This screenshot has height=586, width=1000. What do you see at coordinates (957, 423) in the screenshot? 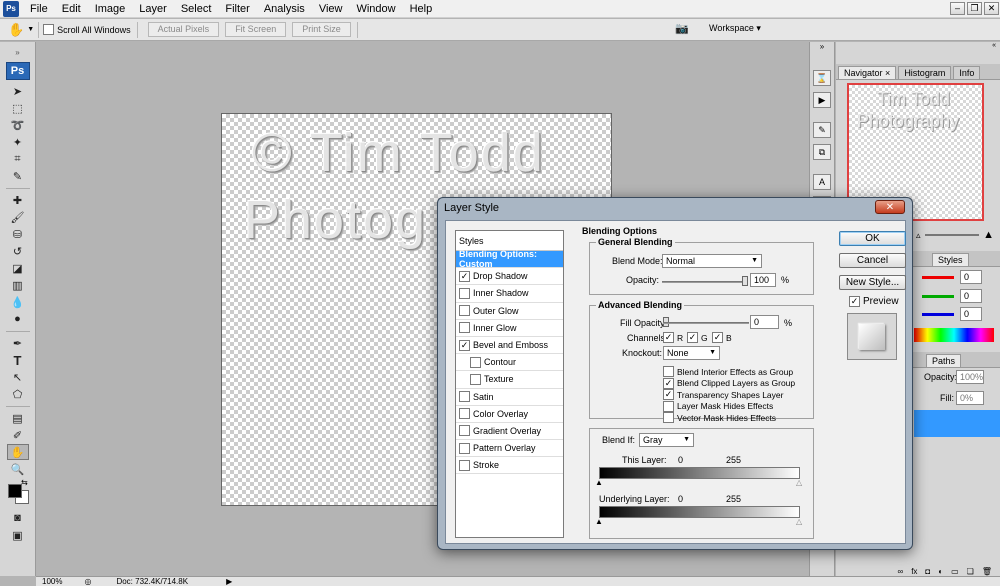
I see `selected-layer-row` at bounding box center [957, 423].